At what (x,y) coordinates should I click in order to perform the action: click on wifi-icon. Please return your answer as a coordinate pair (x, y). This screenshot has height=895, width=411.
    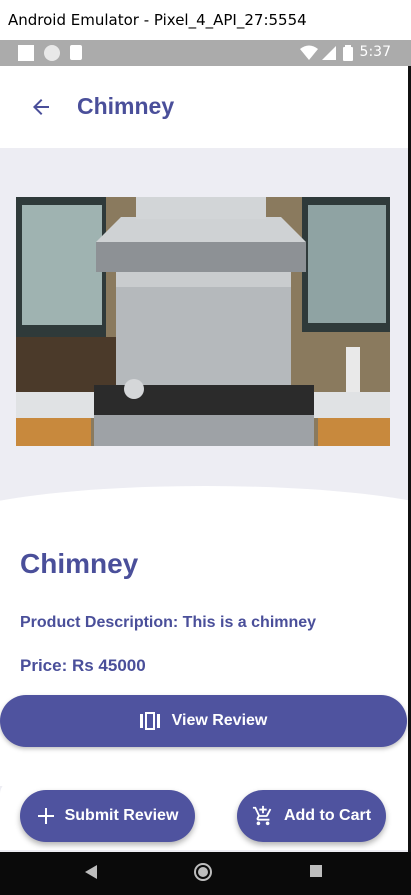
    Looking at the image, I should click on (309, 52).